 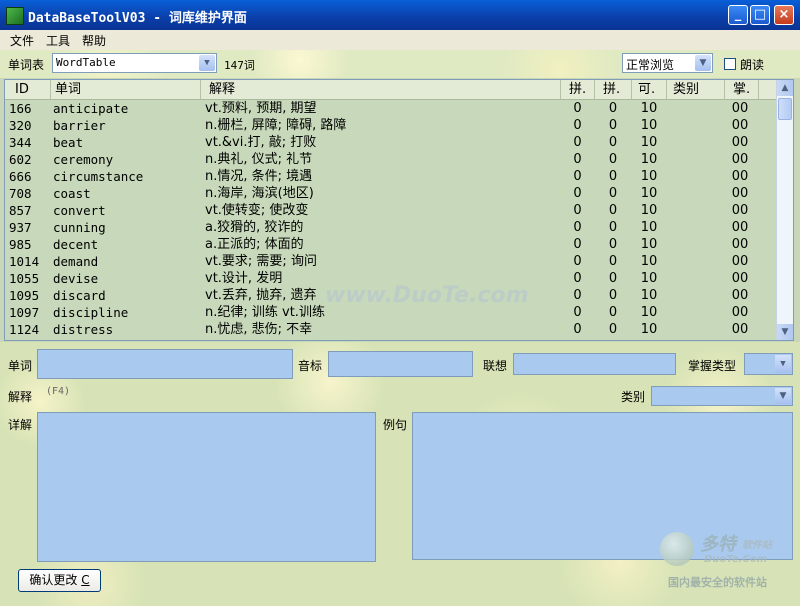 What do you see at coordinates (20, 176) in the screenshot?
I see `cell-id: 666` at bounding box center [20, 176].